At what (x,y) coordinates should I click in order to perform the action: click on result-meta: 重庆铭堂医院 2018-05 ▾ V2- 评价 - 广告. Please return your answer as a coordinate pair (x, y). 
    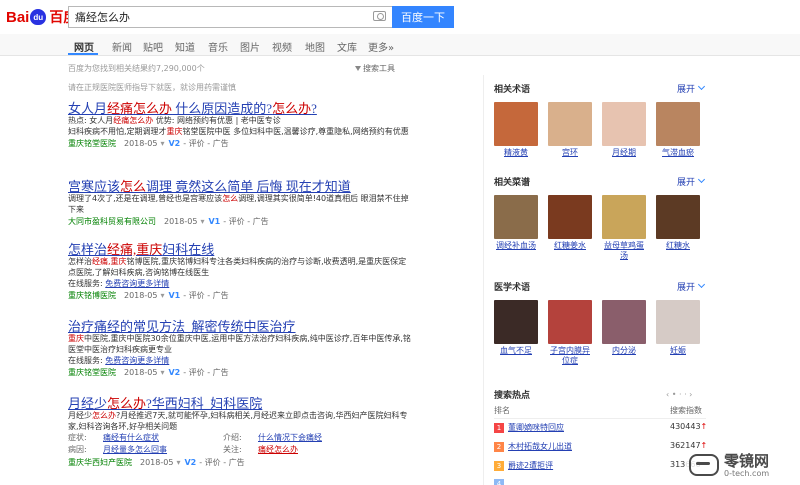
    Looking at the image, I should click on (148, 143).